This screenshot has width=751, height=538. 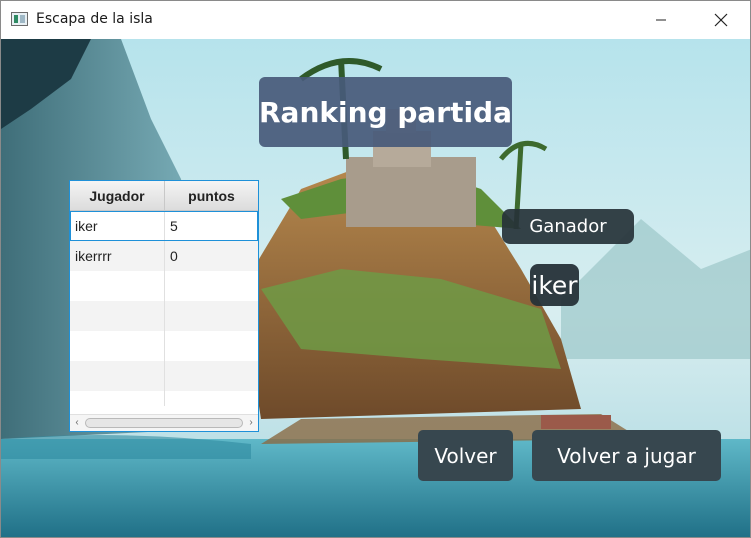 I want to click on table-header: Jugador puntos, so click(x=164, y=196).